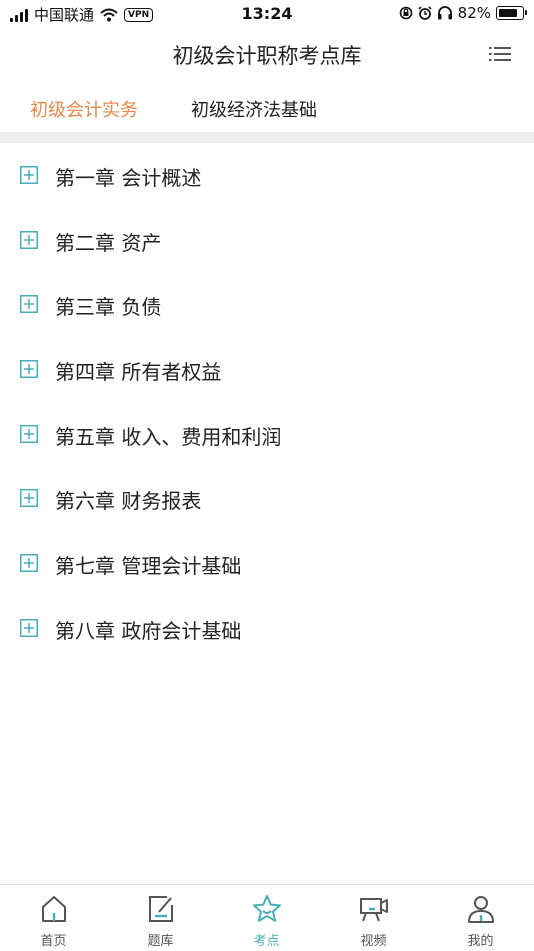  Describe the element at coordinates (148, 566) in the screenshot. I see `chapter-title: 第七章 管理会计基础` at that location.